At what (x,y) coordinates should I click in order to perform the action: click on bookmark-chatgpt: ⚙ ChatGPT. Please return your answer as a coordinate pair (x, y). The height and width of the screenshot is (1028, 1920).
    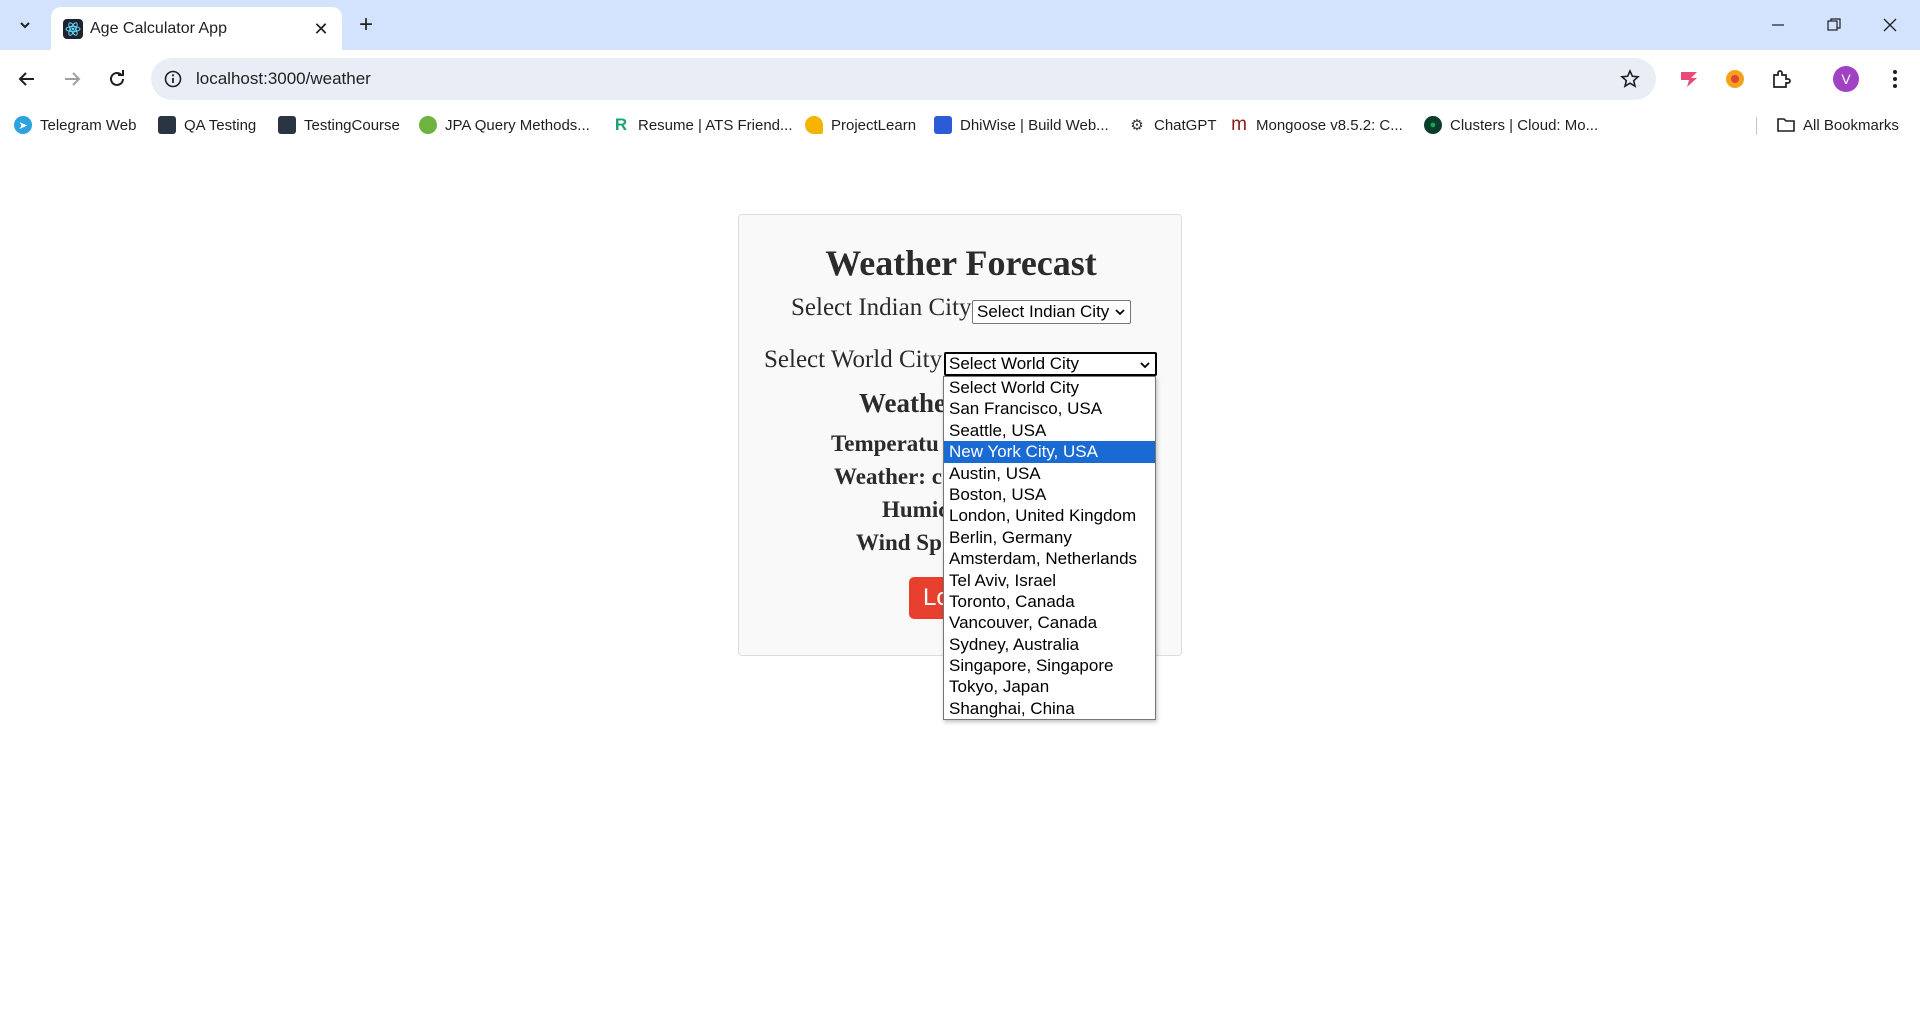
    Looking at the image, I should click on (1172, 125).